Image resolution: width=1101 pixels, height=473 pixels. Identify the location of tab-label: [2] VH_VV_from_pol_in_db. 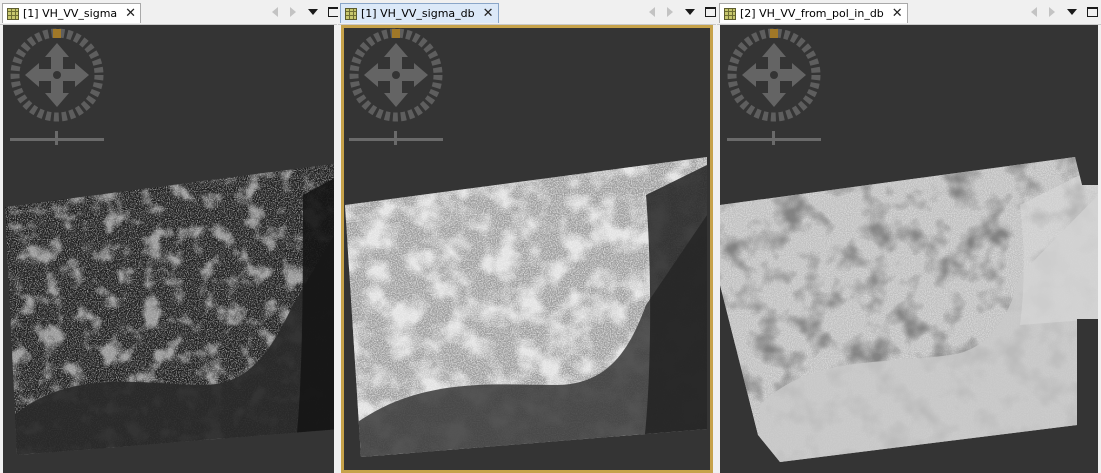
(812, 13).